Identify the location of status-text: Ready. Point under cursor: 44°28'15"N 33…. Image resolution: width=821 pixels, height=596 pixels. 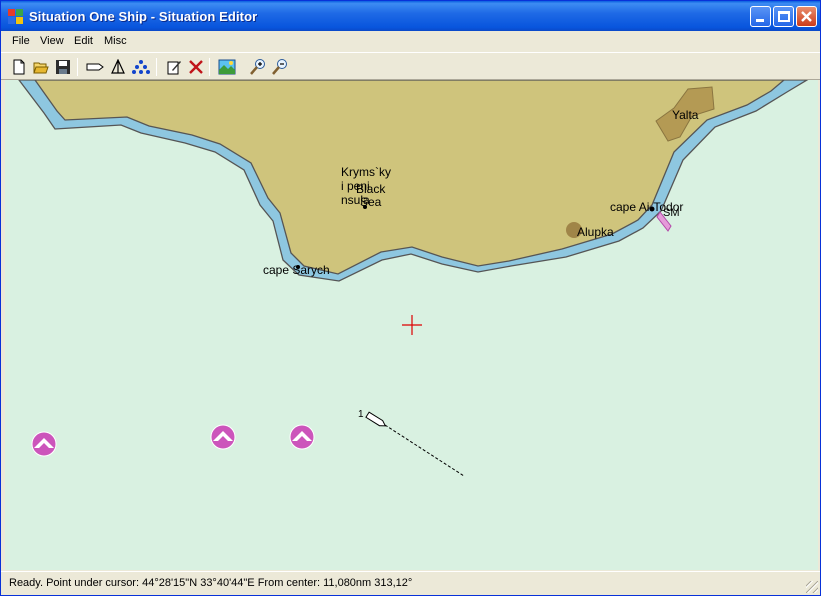
(211, 583).